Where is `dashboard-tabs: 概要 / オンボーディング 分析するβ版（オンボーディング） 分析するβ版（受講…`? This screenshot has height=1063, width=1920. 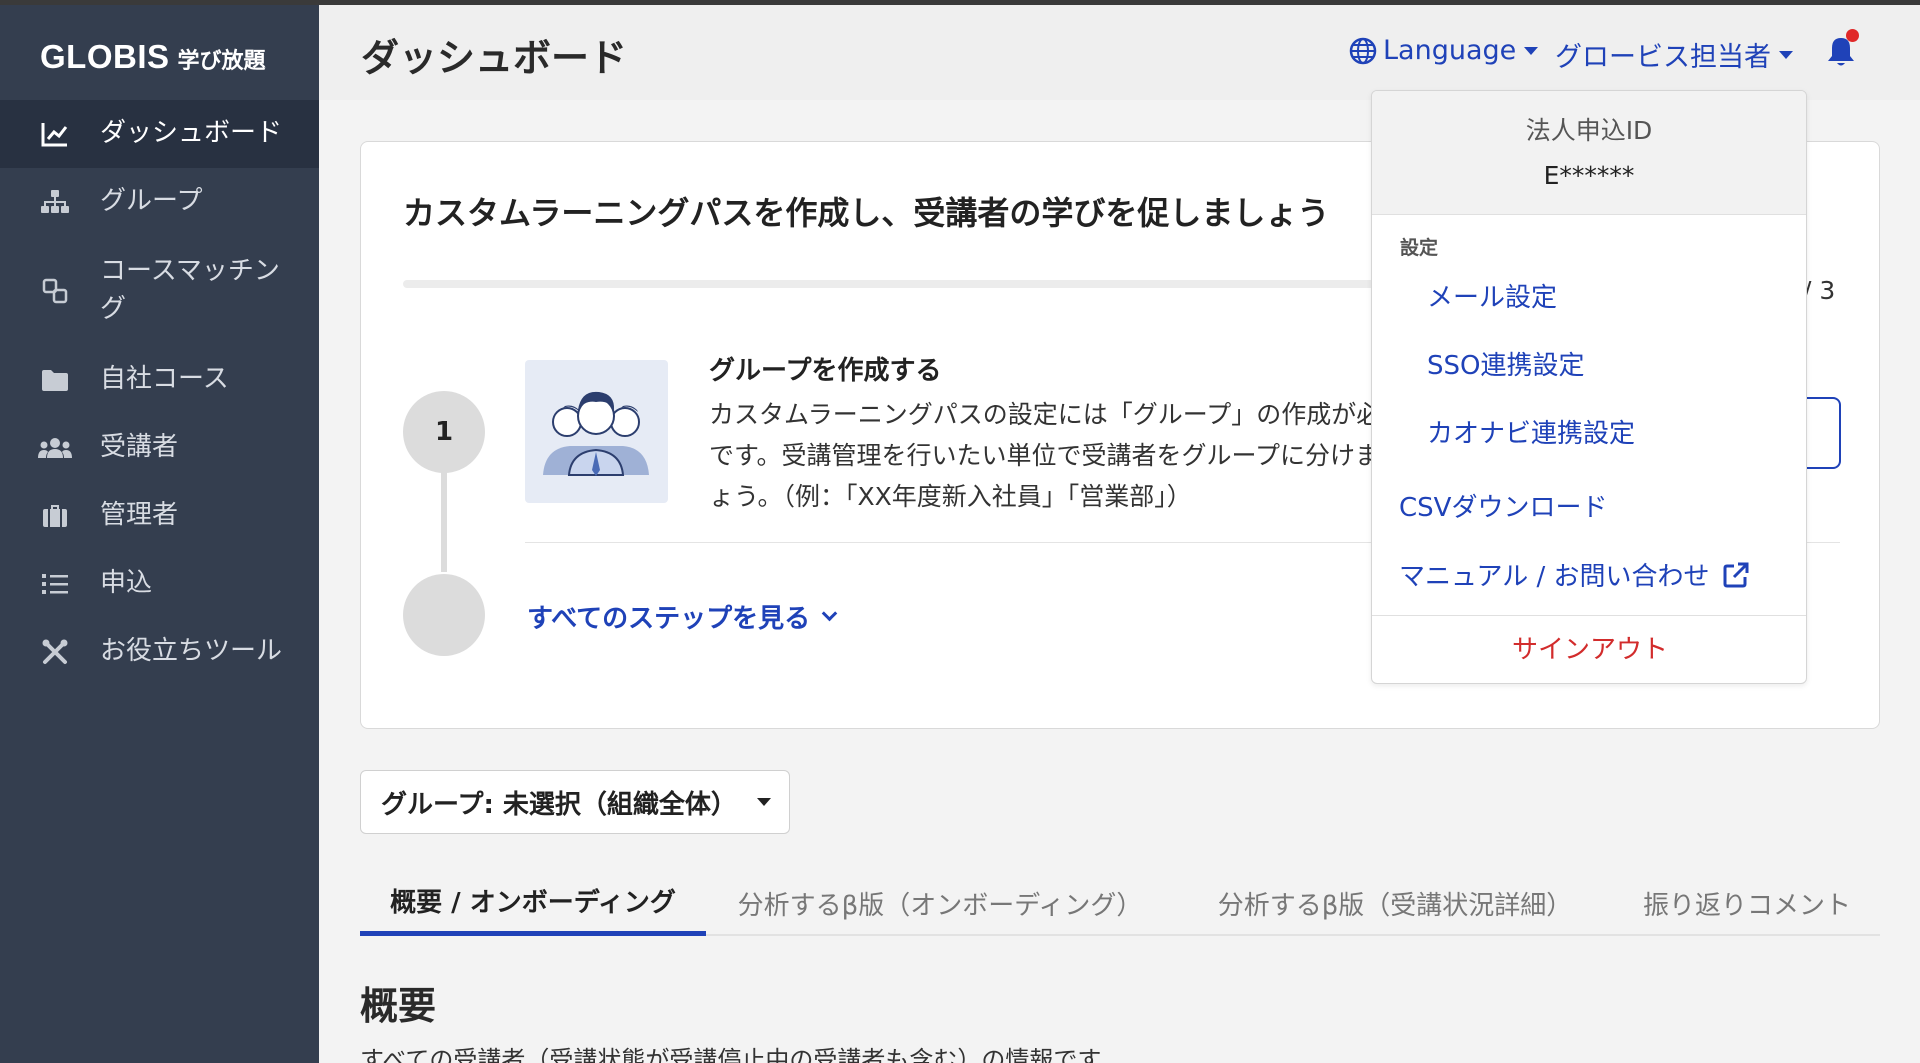
dashboard-tabs: 概要 / オンボーディング 分析するβ版（オンボーディング） 分析するβ版（受講… is located at coordinates (1120, 903).